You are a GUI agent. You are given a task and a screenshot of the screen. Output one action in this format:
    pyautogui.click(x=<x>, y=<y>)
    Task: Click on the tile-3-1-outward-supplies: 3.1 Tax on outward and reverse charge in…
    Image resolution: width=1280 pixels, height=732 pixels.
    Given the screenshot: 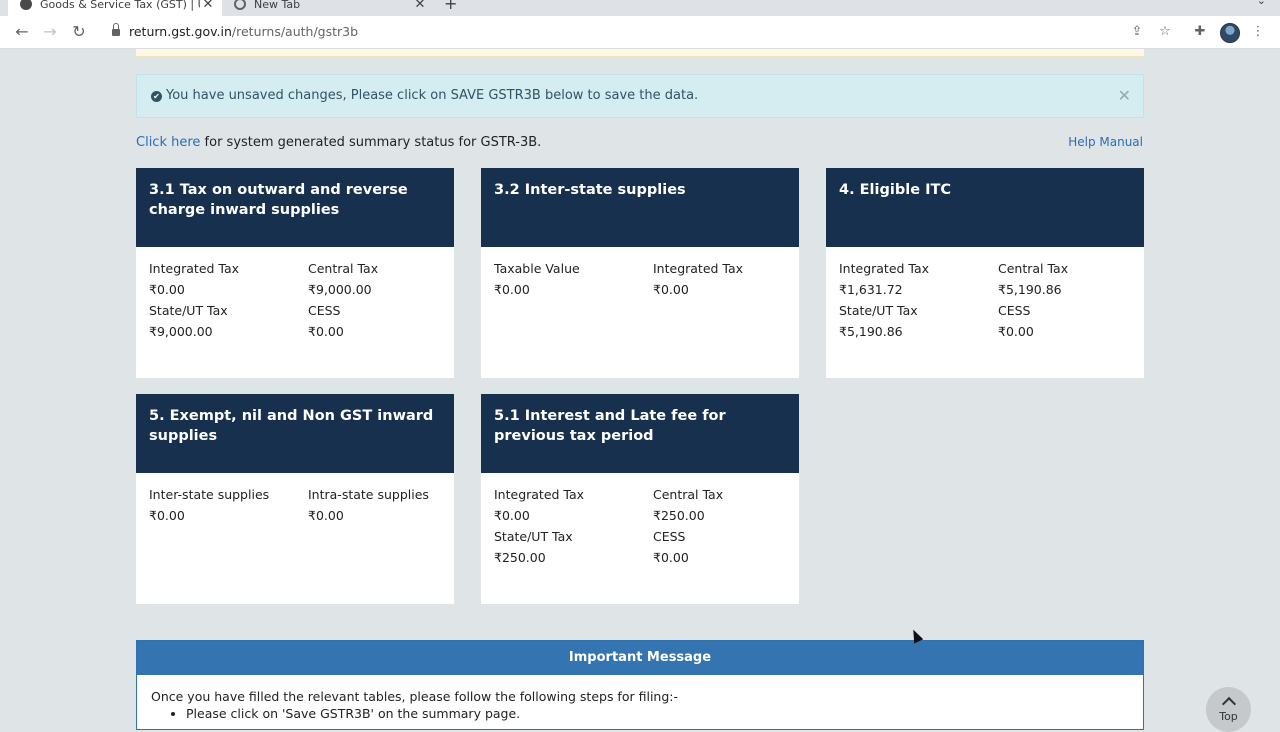 What is the action you would take?
    pyautogui.click(x=295, y=273)
    